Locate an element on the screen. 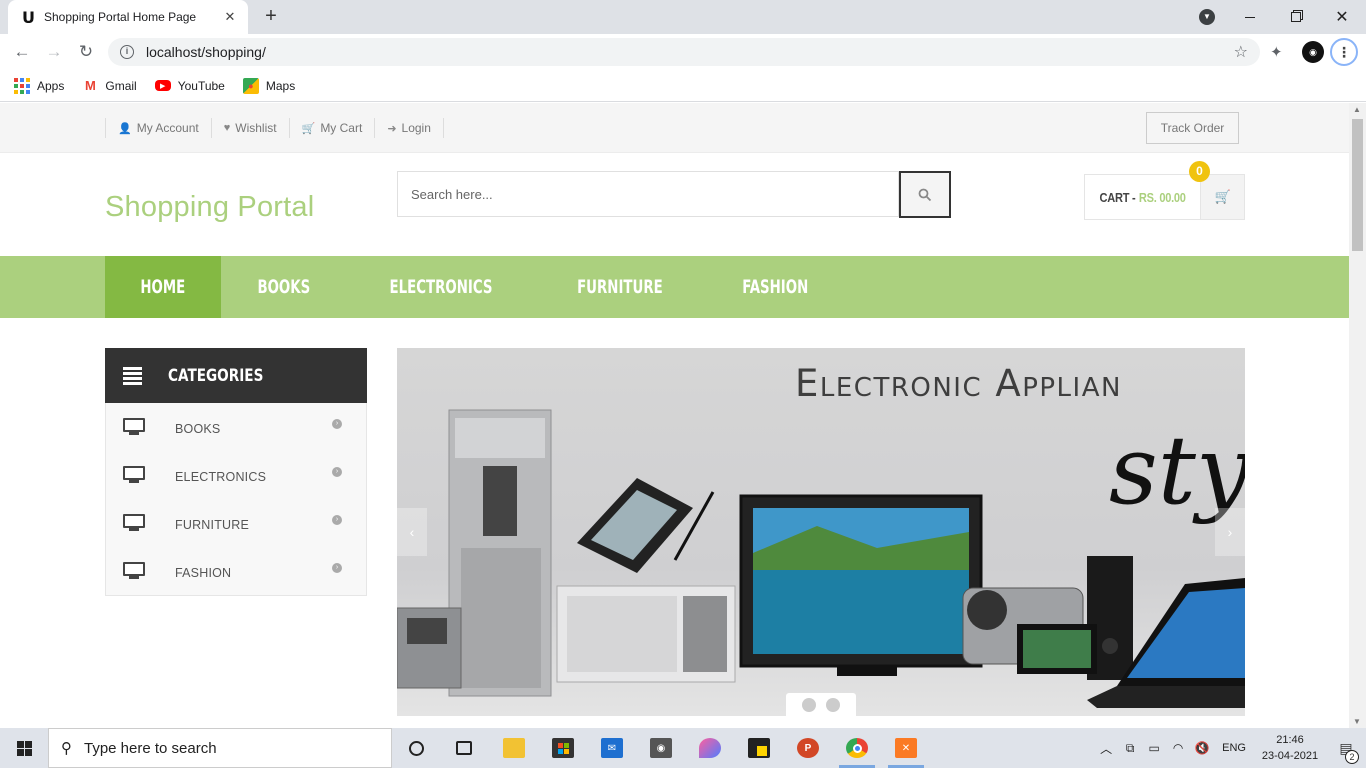 The height and width of the screenshot is (768, 1366). scroll-down-arrow-icon: ▼ is located at coordinates (1357, 721).